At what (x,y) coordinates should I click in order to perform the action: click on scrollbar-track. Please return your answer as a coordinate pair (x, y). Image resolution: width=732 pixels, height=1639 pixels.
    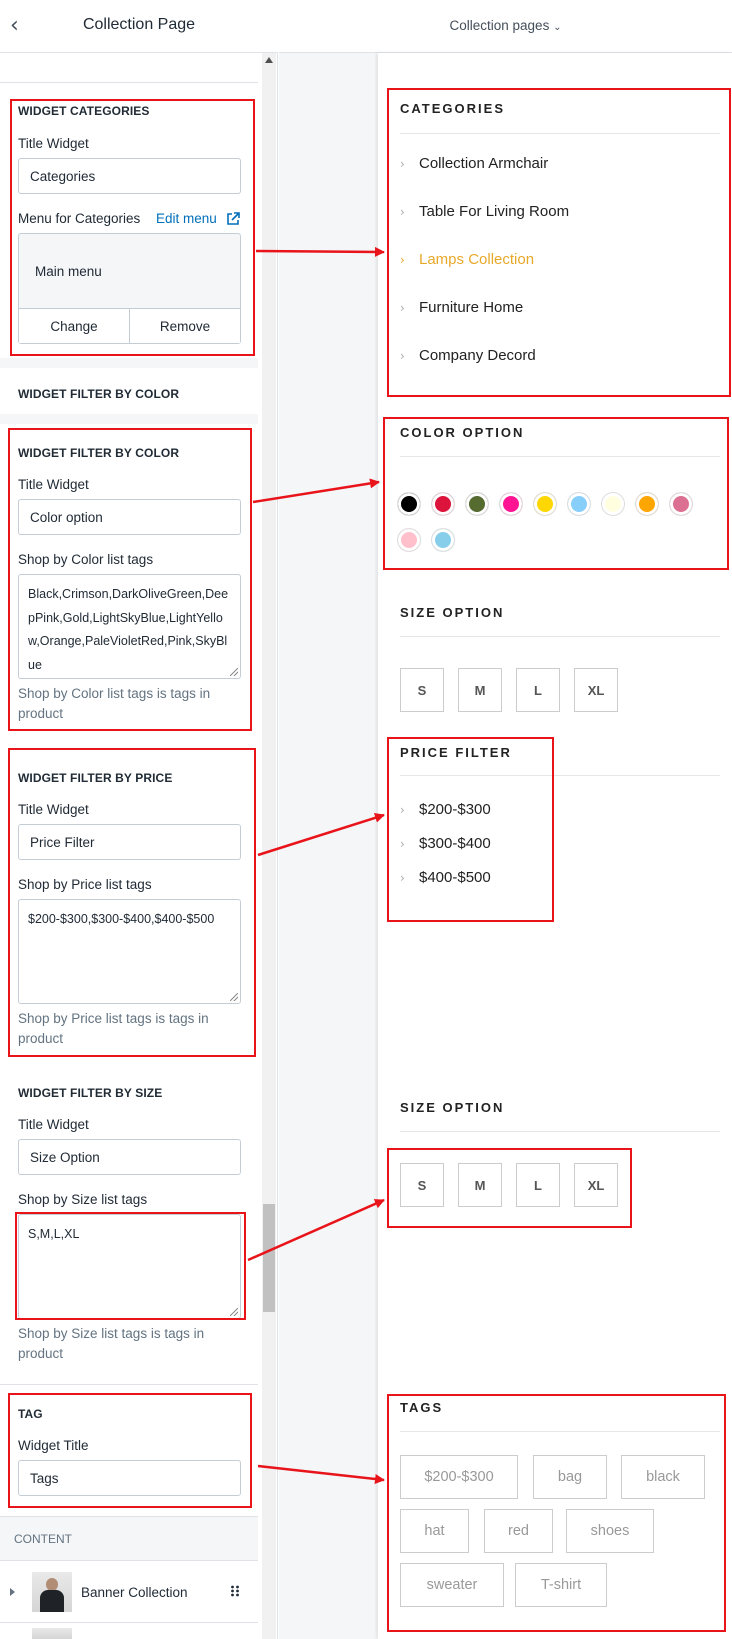
    Looking at the image, I should click on (269, 846).